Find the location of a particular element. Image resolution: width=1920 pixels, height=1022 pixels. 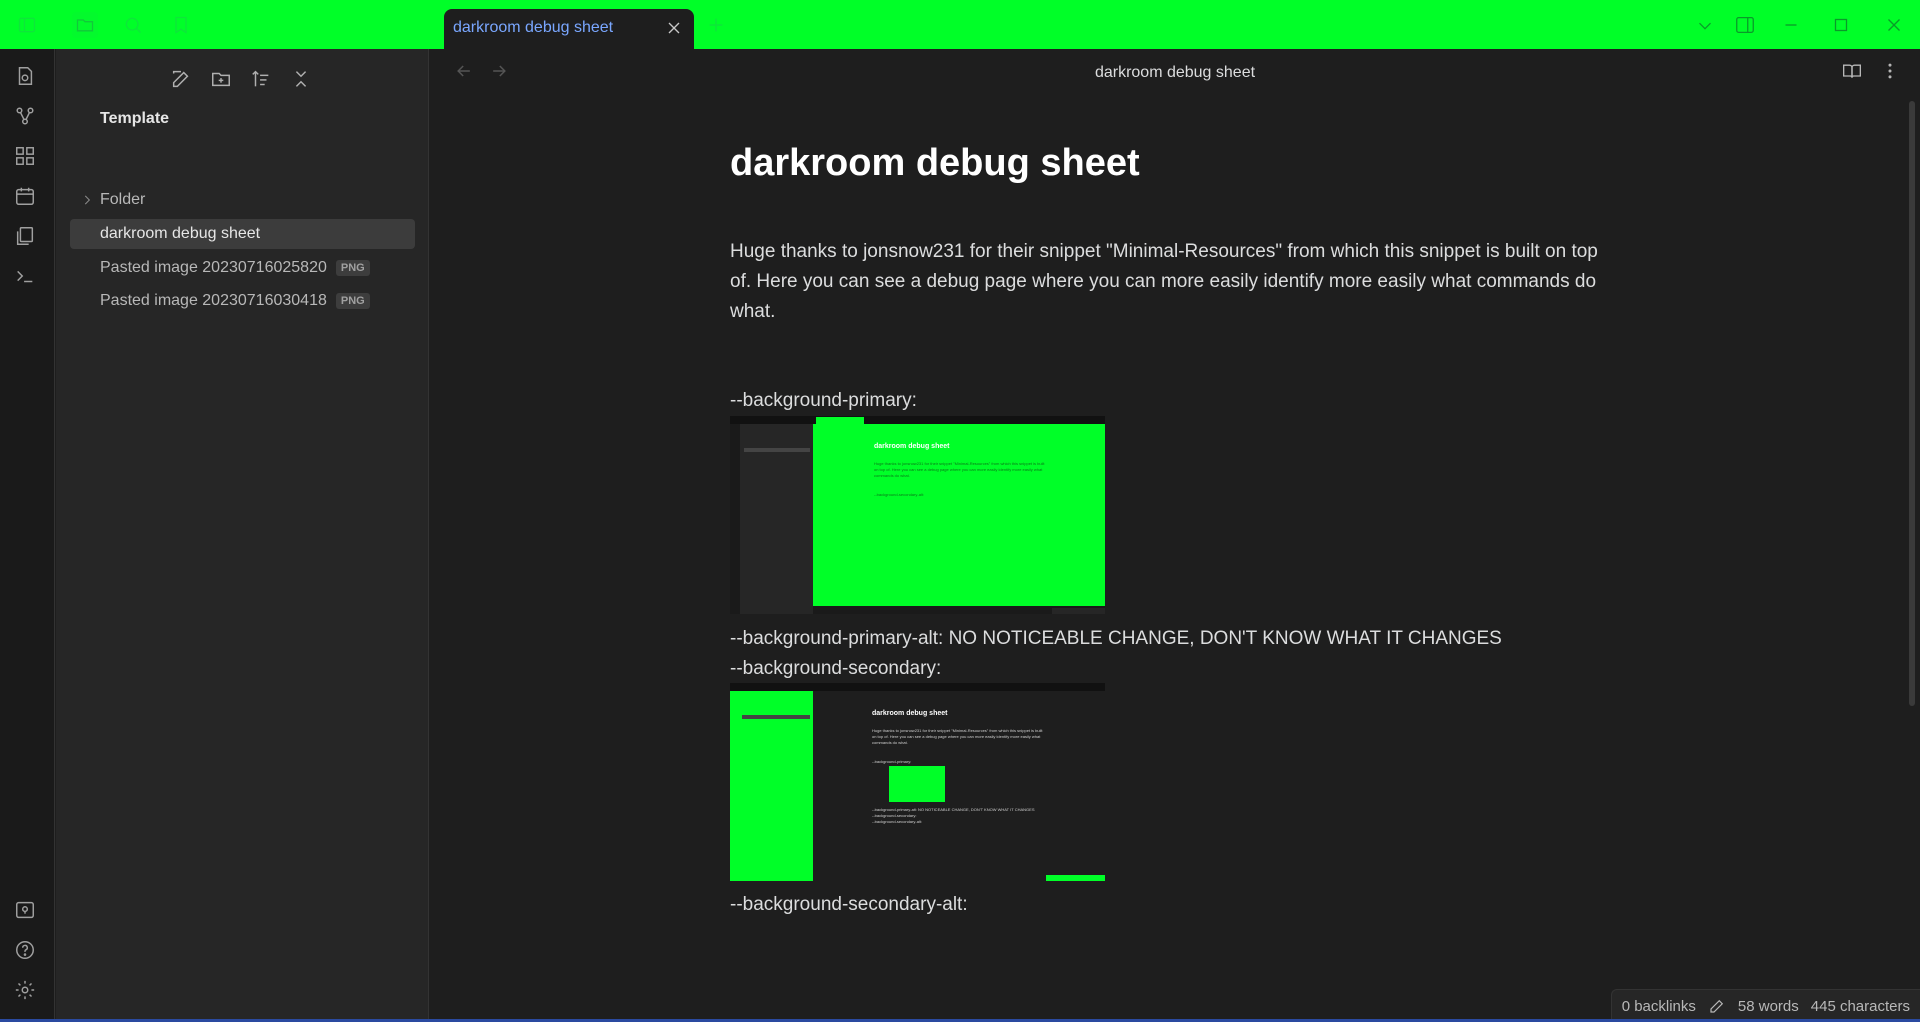

sort-icon is located at coordinates (261, 79).